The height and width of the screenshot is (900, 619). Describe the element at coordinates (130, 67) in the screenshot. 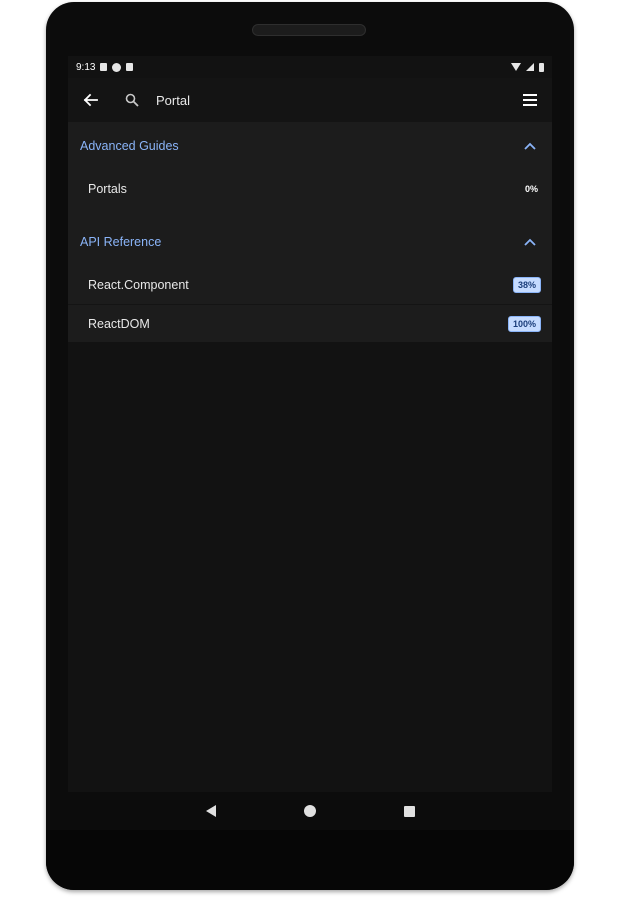

I see `sd-card-icon` at that location.